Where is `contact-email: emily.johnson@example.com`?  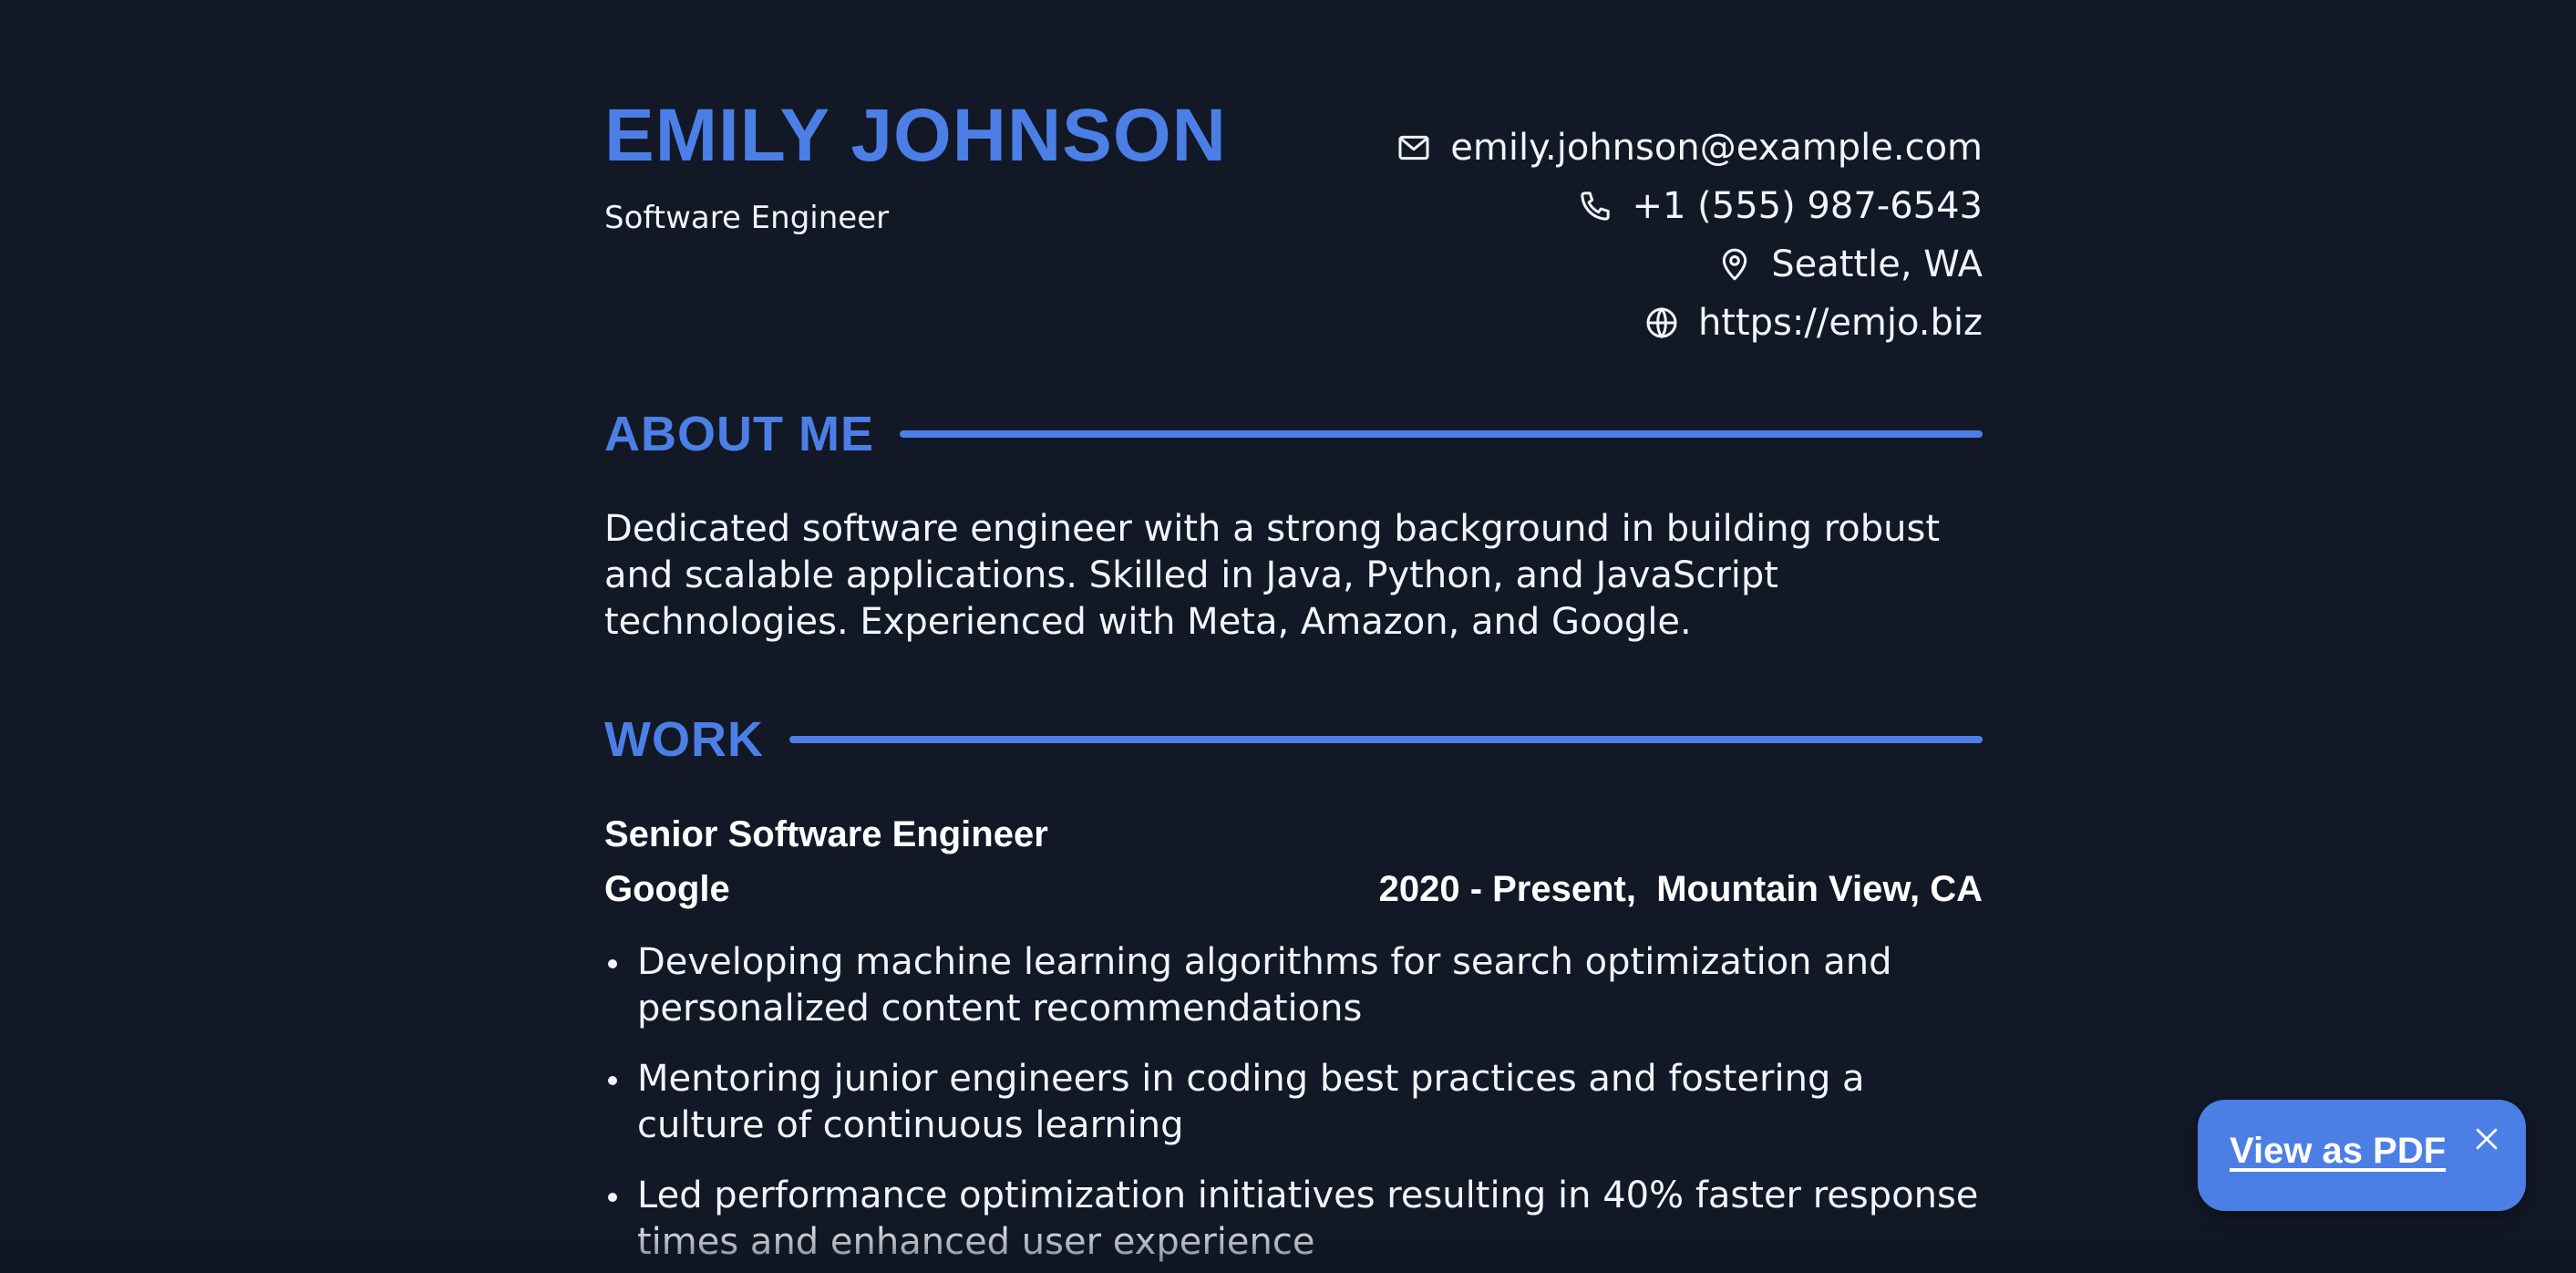 contact-email: emily.johnson@example.com is located at coordinates (1689, 148).